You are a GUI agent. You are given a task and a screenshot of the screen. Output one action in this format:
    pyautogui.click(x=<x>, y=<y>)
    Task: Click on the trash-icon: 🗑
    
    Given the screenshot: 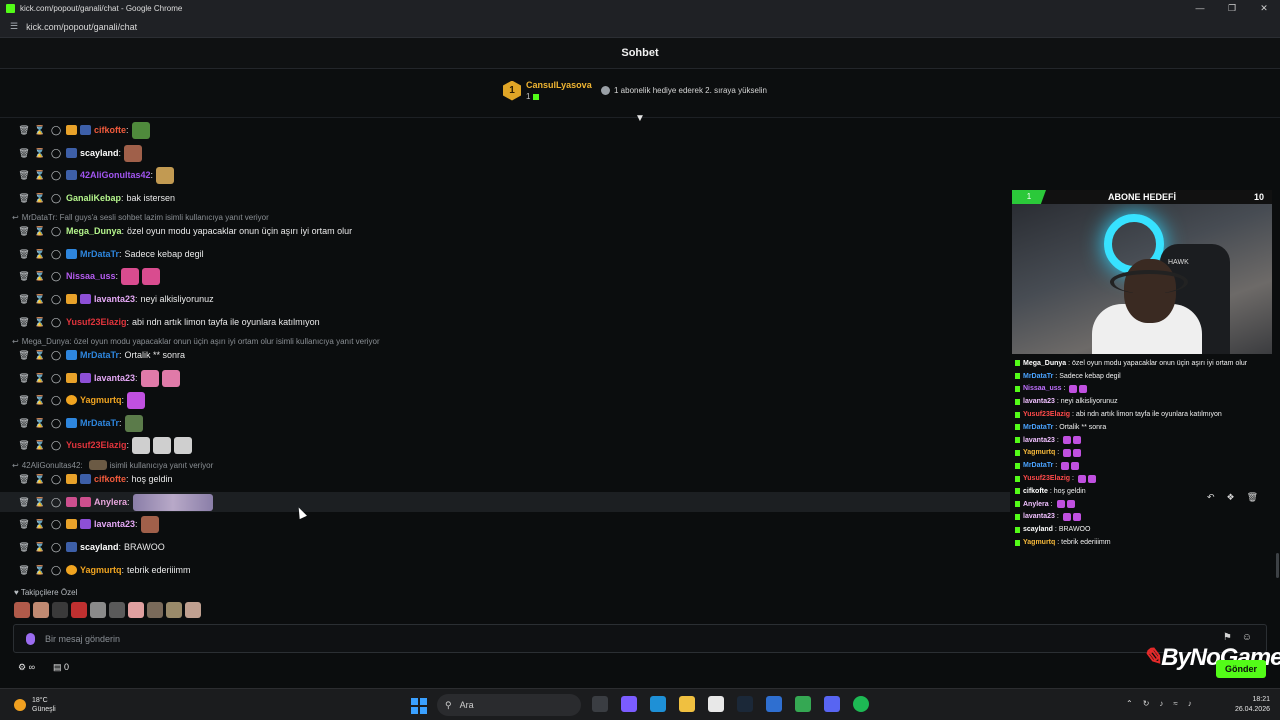 What is the action you would take?
    pyautogui.click(x=1252, y=497)
    